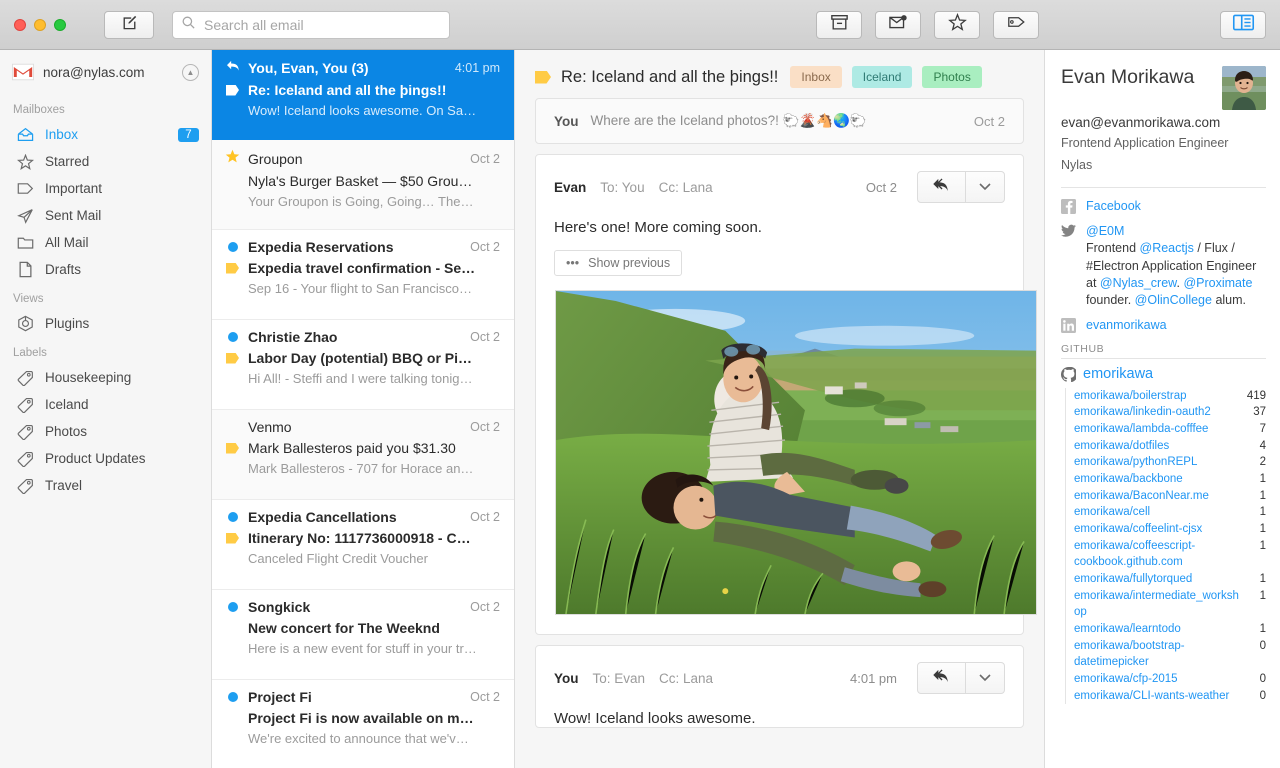  I want to click on sidebar-item-plugins: Plugins, so click(105, 323).